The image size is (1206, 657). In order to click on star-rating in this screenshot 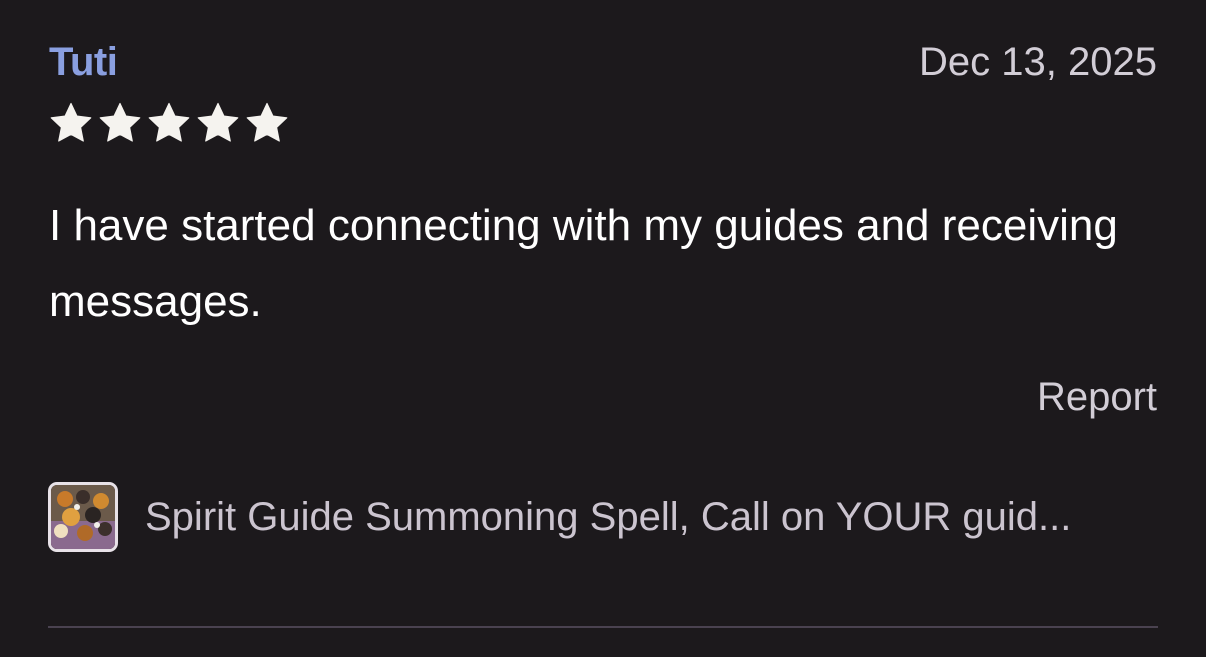, I will do `click(169, 123)`.